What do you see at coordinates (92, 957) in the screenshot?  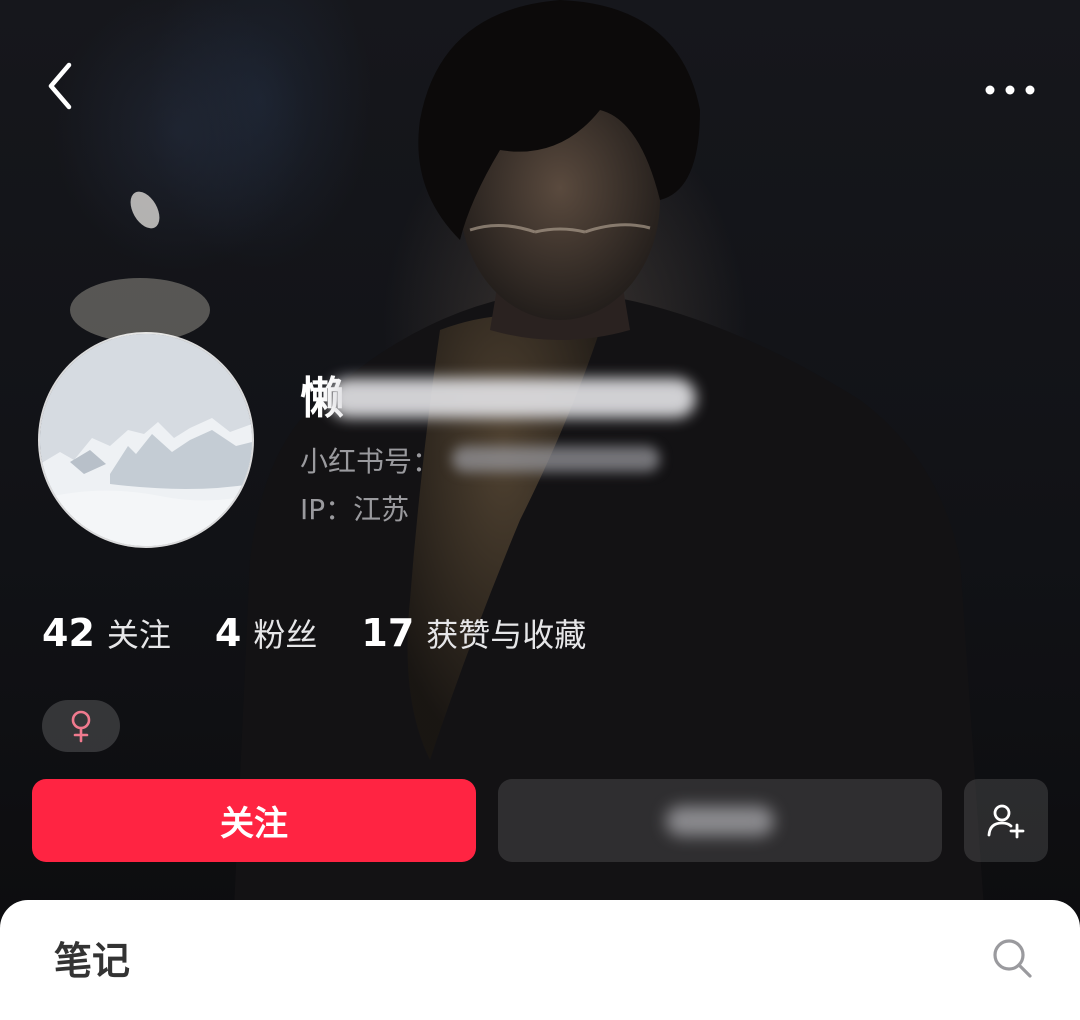 I see `tab-notes: 笔记` at bounding box center [92, 957].